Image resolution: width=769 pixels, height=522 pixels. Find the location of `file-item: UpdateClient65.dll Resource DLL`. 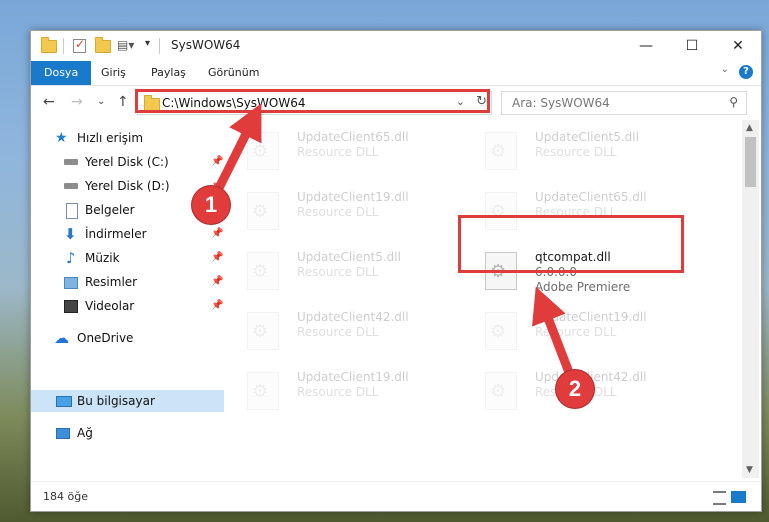

file-item: UpdateClient65.dll Resource DLL is located at coordinates (342, 147).